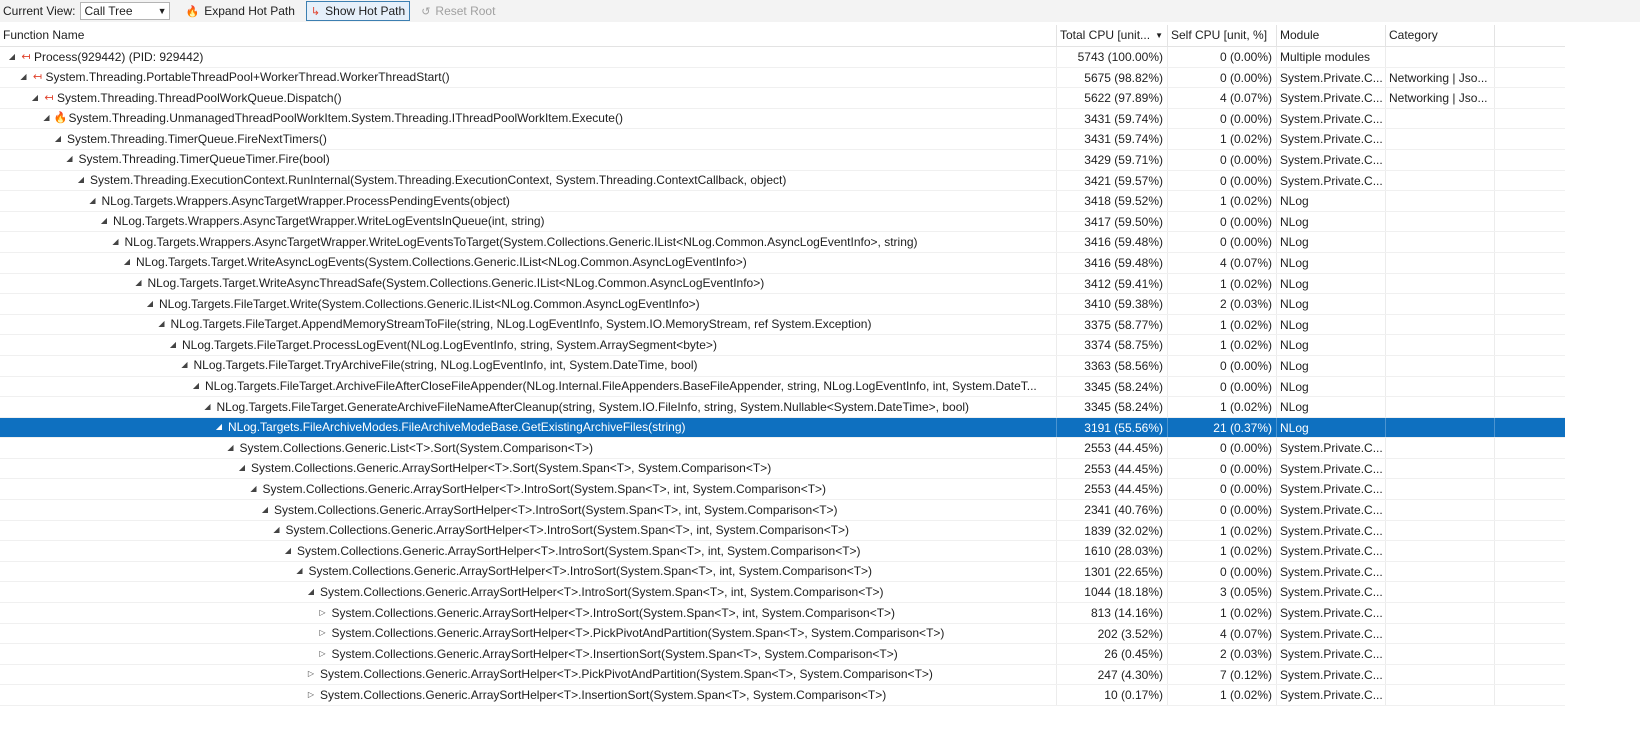 Image resolution: width=1640 pixels, height=741 pixels. What do you see at coordinates (1331, 35) in the screenshot?
I see `column-header-module: Module` at bounding box center [1331, 35].